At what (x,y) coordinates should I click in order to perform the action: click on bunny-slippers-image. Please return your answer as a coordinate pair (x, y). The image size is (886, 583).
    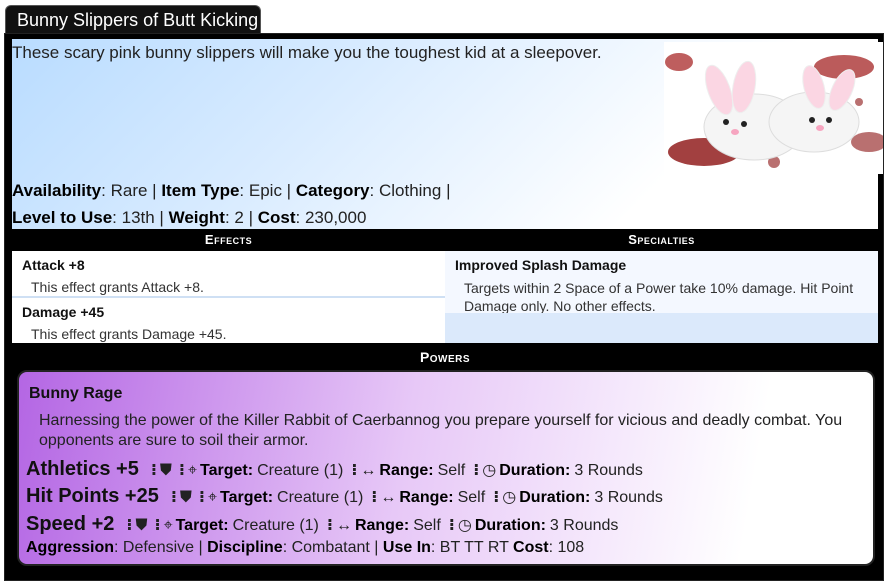
    Looking at the image, I should click on (773, 108).